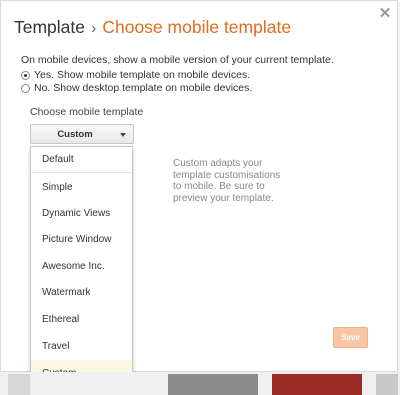 This screenshot has height=395, width=400. I want to click on menu-item-travel: Travel, so click(81, 346).